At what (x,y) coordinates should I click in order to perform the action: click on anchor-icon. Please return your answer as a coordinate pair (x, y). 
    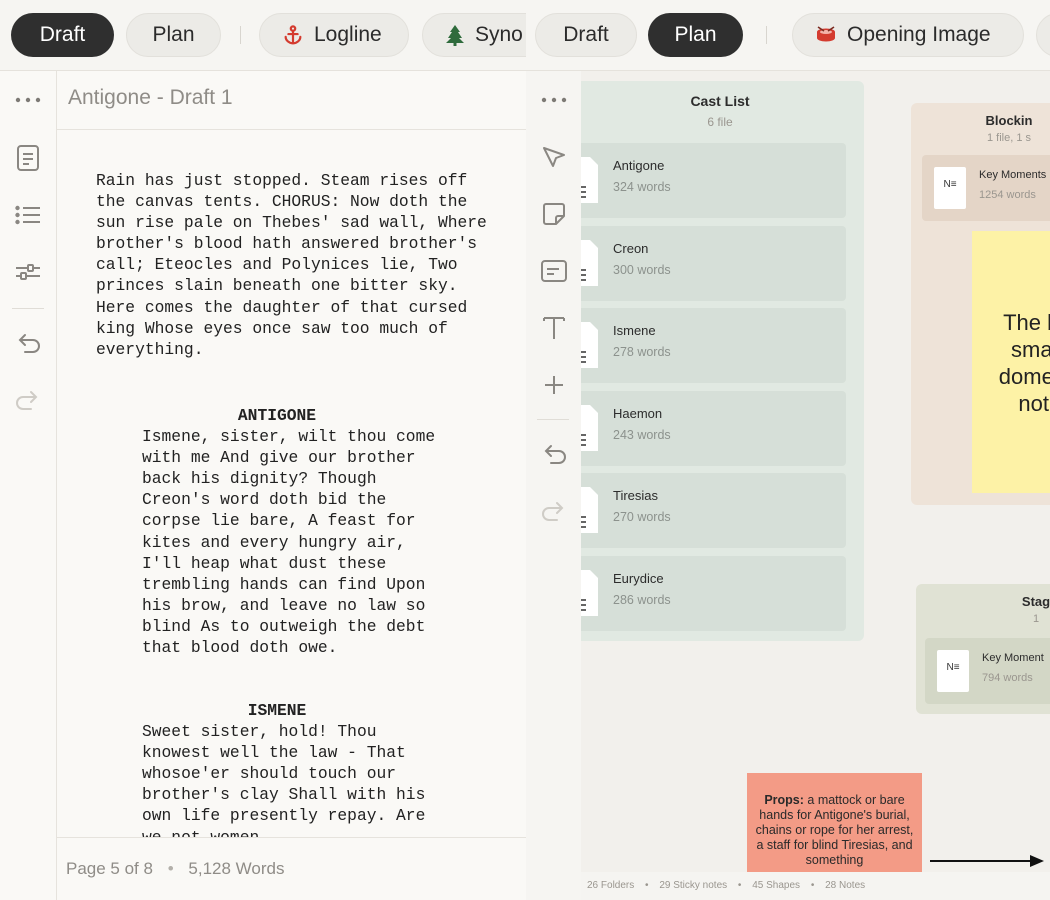
    Looking at the image, I should click on (293, 35).